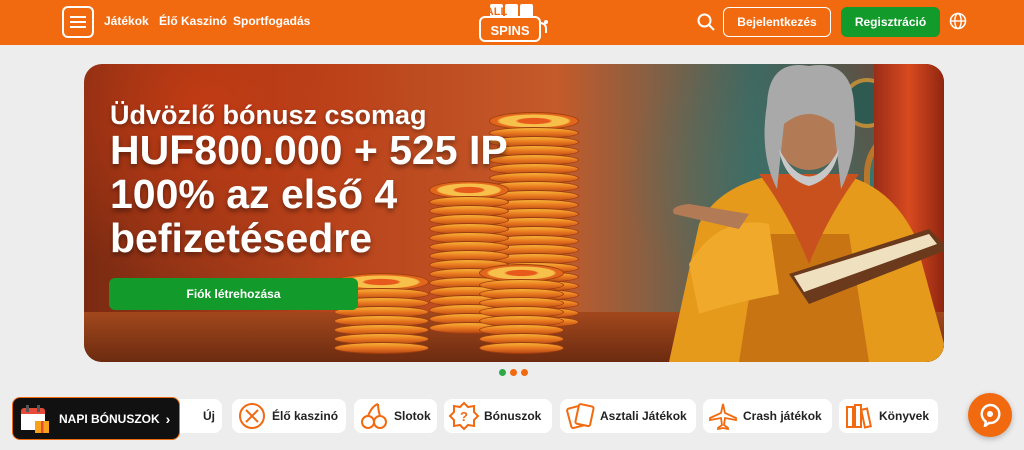  What do you see at coordinates (109, 418) in the screenshot?
I see `daily-bonuses-label: NAPI BÓNUSZOK` at bounding box center [109, 418].